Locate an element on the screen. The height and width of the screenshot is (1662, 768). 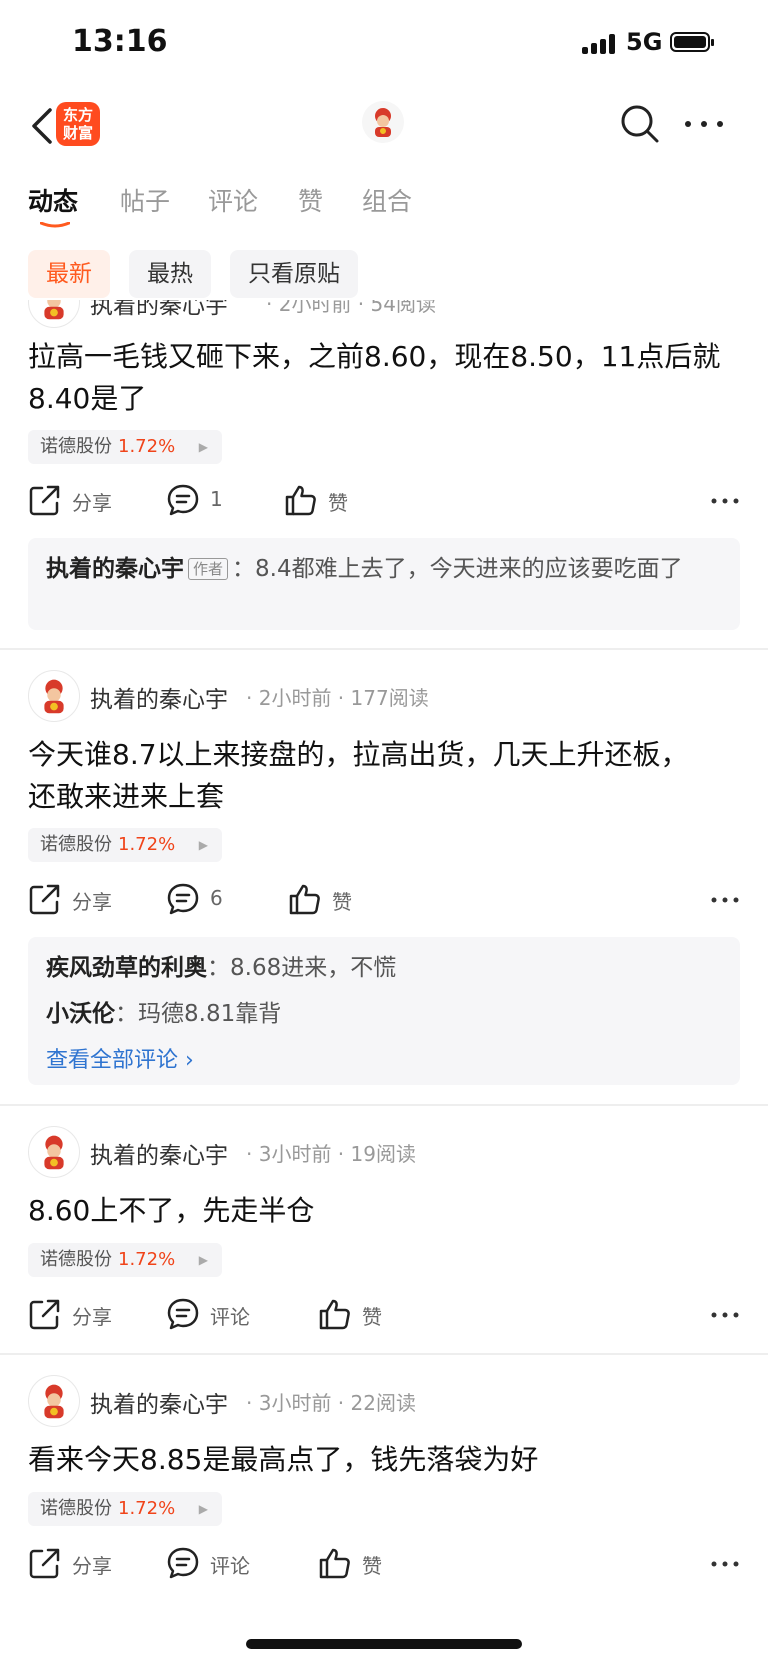
comment-button: 1 is located at coordinates (216, 501).